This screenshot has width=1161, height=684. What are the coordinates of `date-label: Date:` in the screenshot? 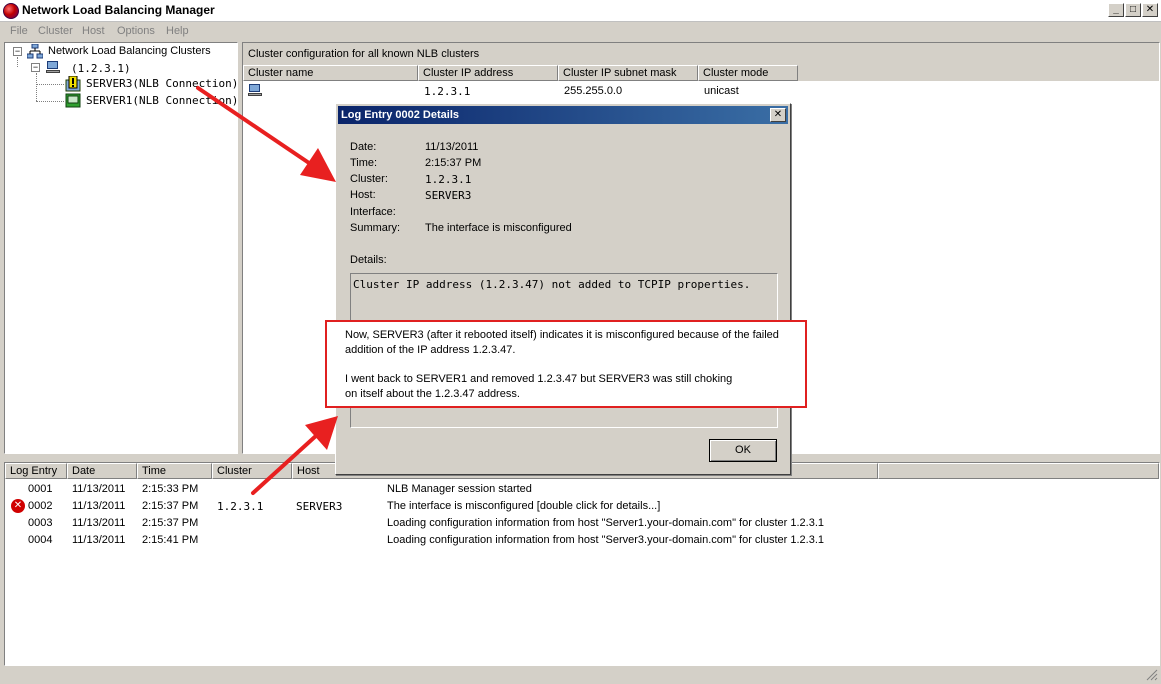 It's located at (363, 147).